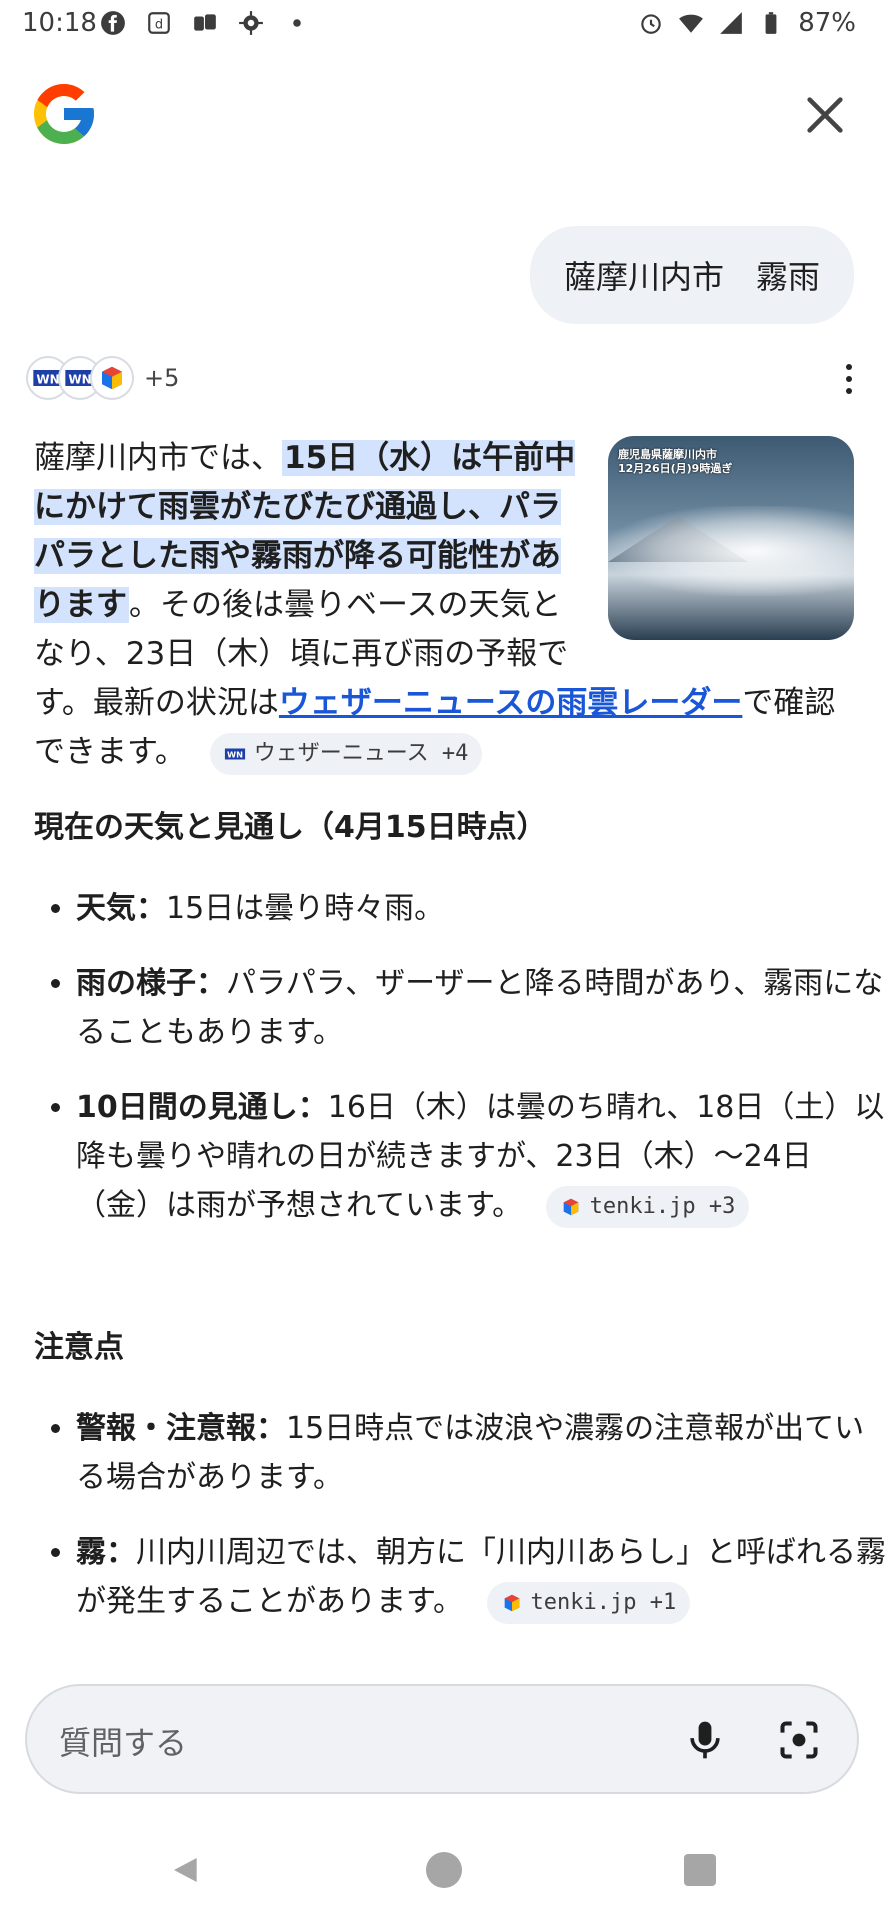 The image size is (886, 1920). What do you see at coordinates (112, 378) in the screenshot?
I see `tenki-source-icon` at bounding box center [112, 378].